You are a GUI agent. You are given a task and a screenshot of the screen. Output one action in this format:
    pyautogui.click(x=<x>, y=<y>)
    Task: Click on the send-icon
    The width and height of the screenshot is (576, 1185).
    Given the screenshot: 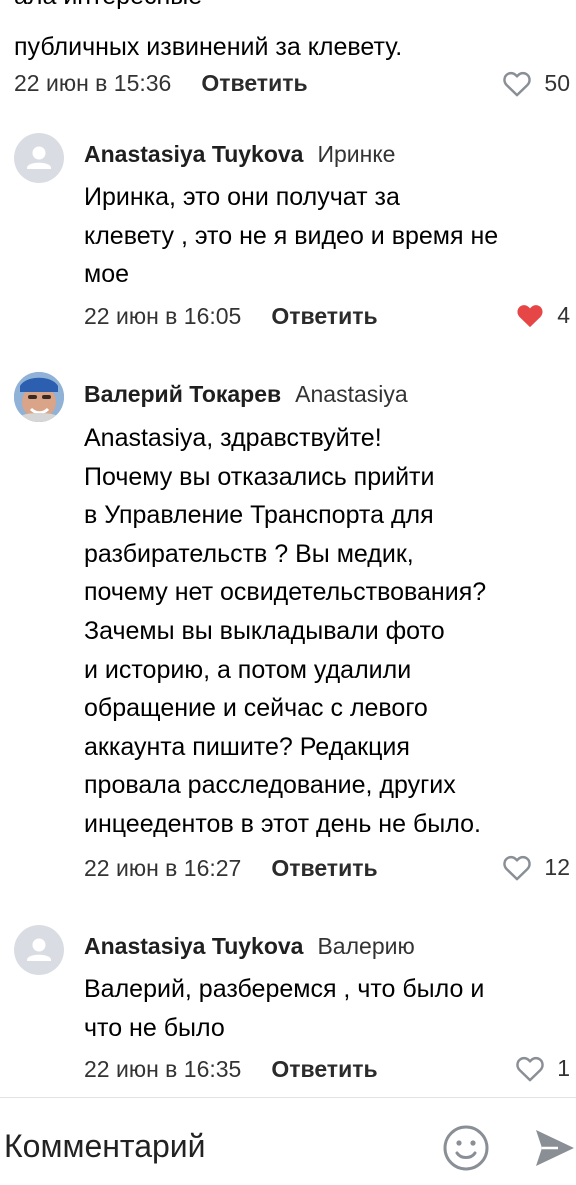 What is the action you would take?
    pyautogui.click(x=555, y=1148)
    